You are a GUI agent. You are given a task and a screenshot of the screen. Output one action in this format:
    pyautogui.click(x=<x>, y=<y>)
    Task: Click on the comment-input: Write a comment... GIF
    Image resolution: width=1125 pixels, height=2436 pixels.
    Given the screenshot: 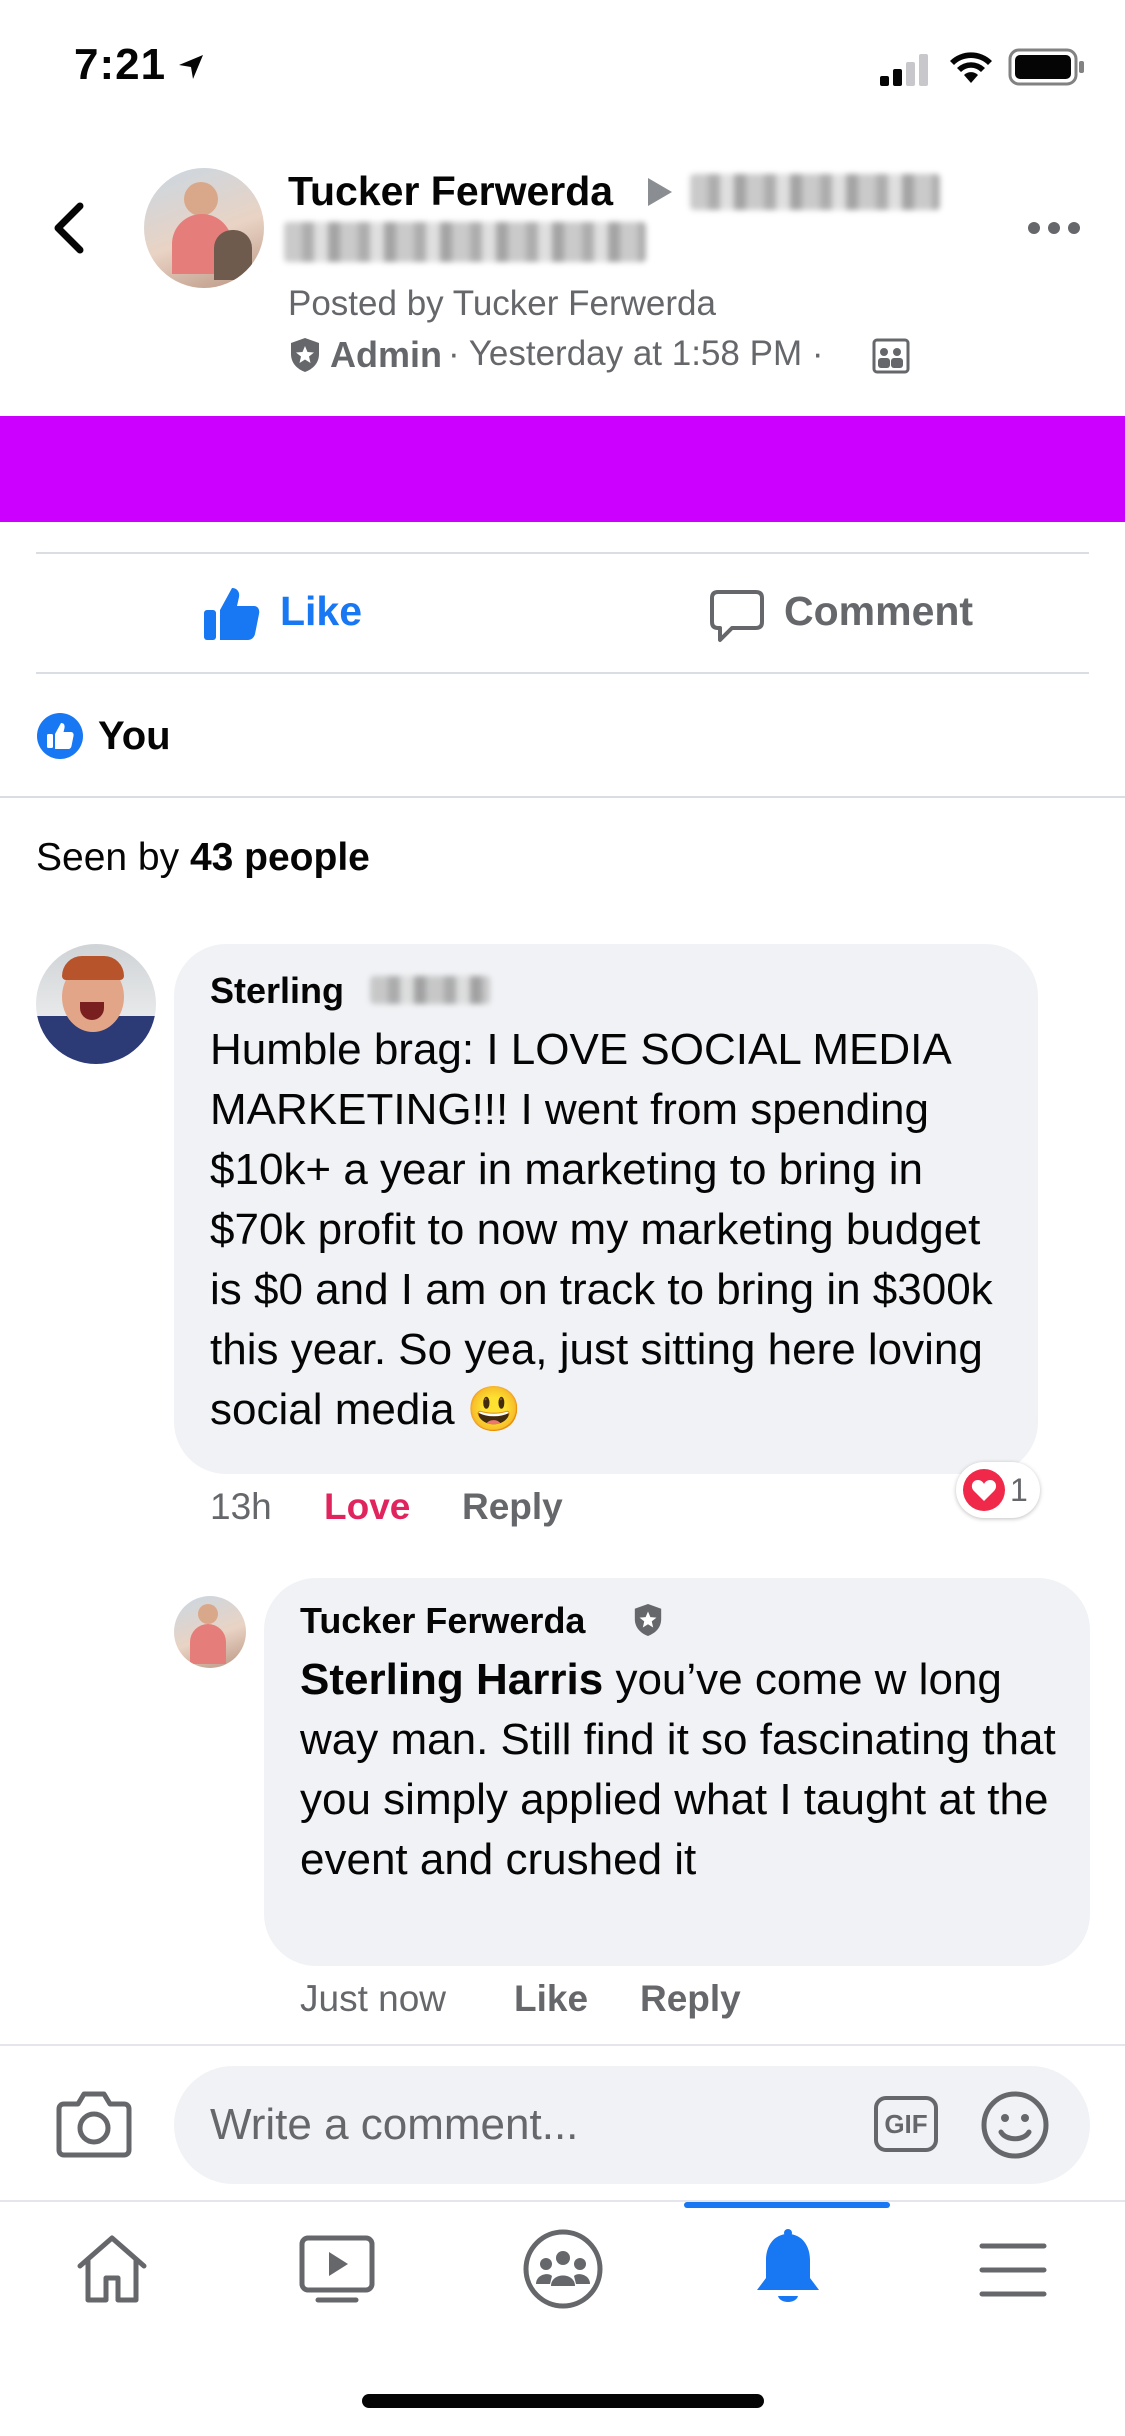 What is the action you would take?
    pyautogui.click(x=632, y=2125)
    